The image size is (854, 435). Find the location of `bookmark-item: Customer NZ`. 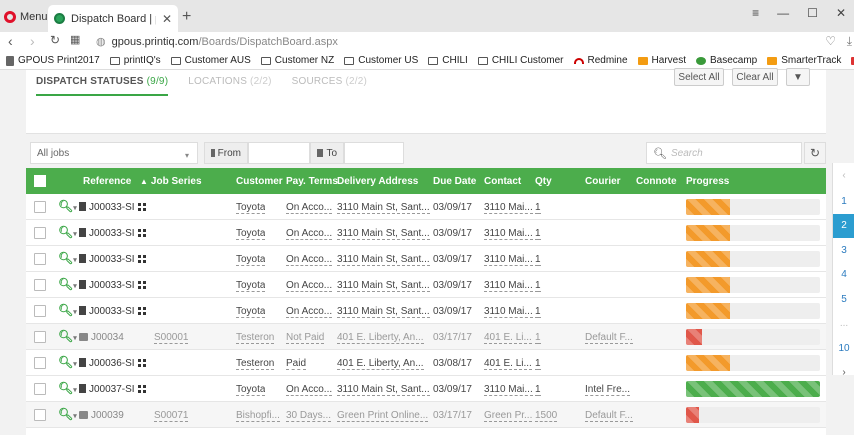

bookmark-item: Customer NZ is located at coordinates (297, 60).